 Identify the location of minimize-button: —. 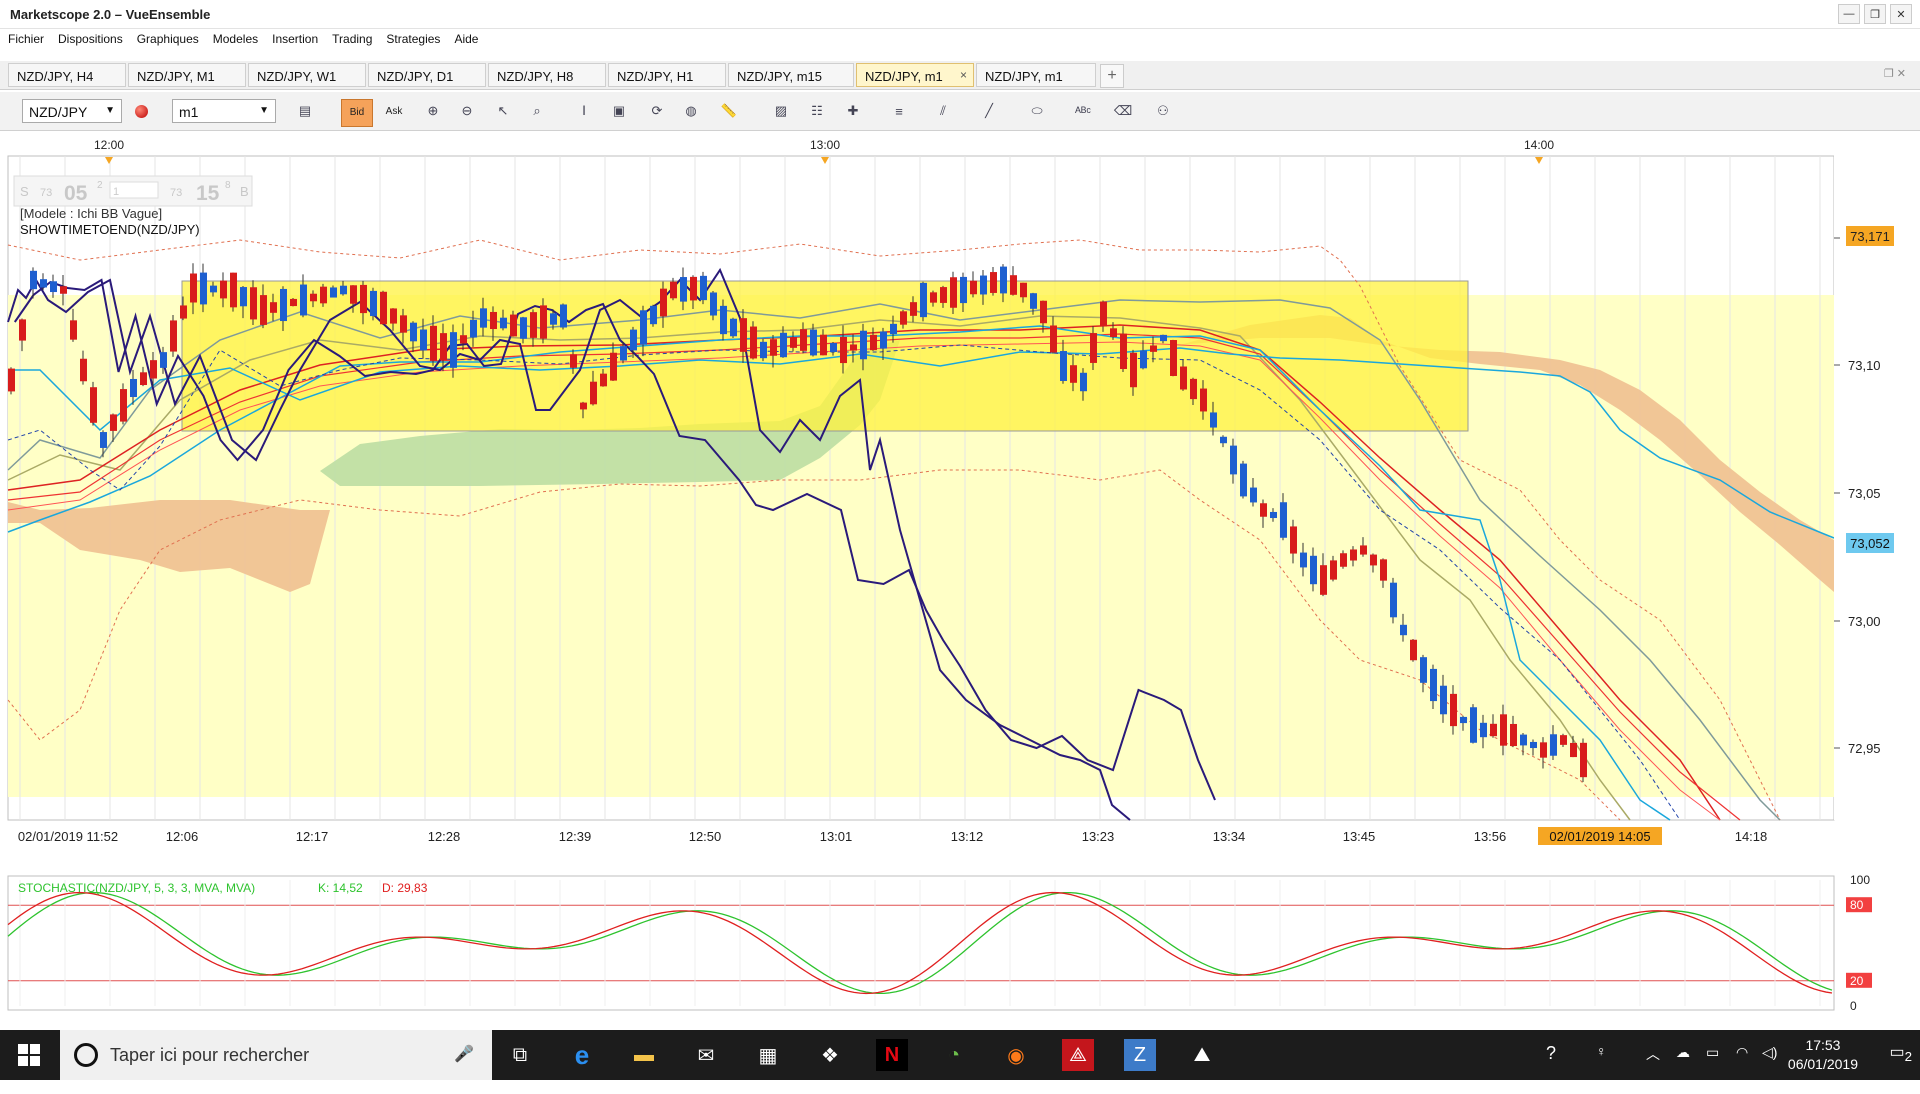
(1849, 14).